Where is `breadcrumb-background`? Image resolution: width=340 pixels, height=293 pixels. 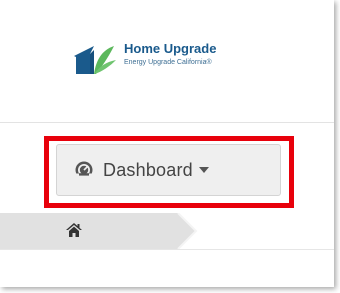 breadcrumb-background is located at coordinates (99, 231).